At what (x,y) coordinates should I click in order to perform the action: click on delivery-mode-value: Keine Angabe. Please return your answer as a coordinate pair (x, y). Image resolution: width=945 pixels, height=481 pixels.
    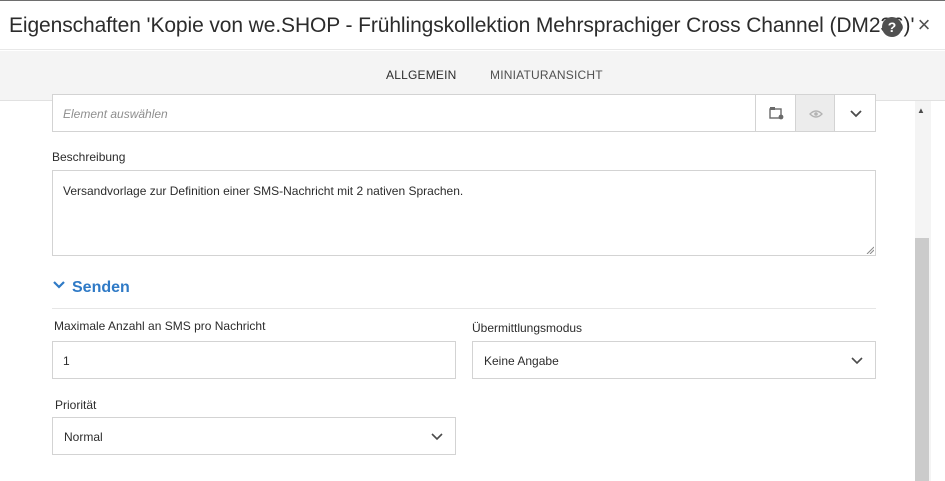
    Looking at the image, I should click on (521, 361).